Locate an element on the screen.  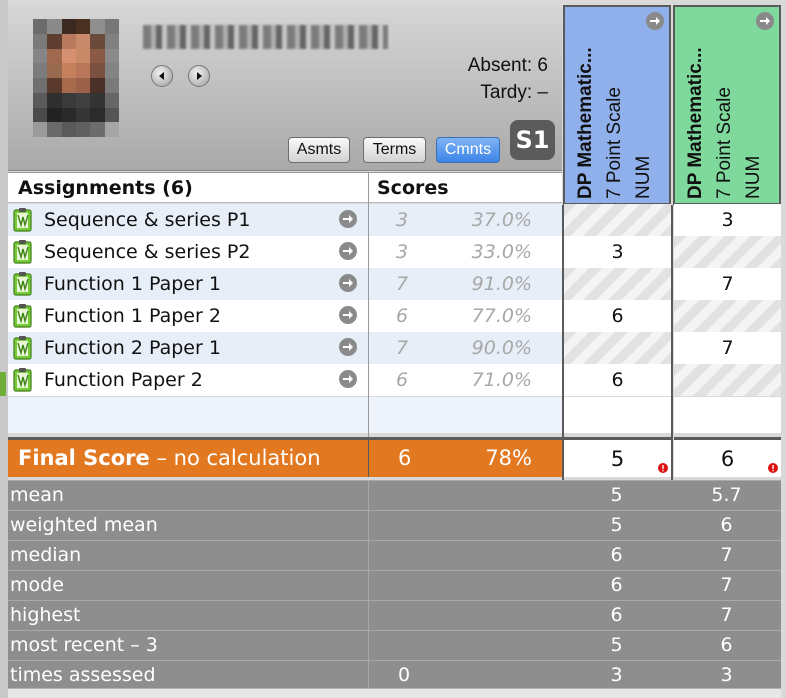
scores-header-label: Scores is located at coordinates (413, 188).